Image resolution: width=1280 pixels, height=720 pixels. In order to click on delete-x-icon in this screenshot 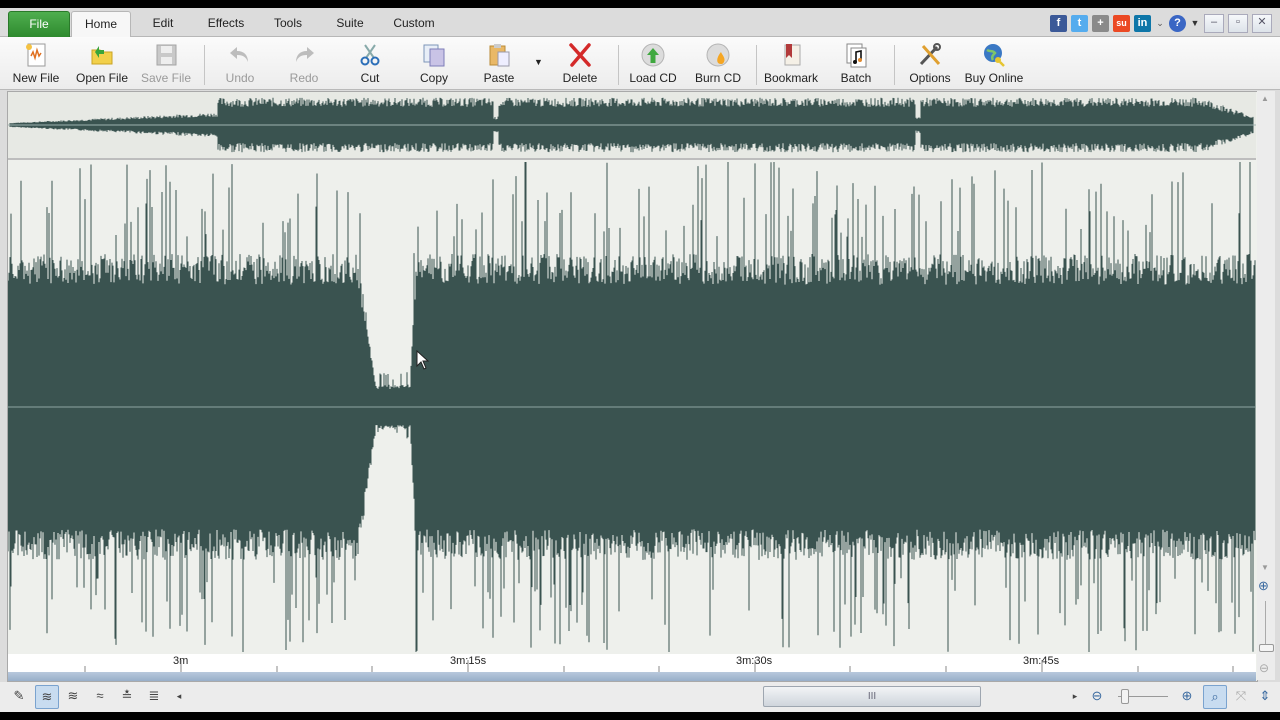, I will do `click(580, 55)`.